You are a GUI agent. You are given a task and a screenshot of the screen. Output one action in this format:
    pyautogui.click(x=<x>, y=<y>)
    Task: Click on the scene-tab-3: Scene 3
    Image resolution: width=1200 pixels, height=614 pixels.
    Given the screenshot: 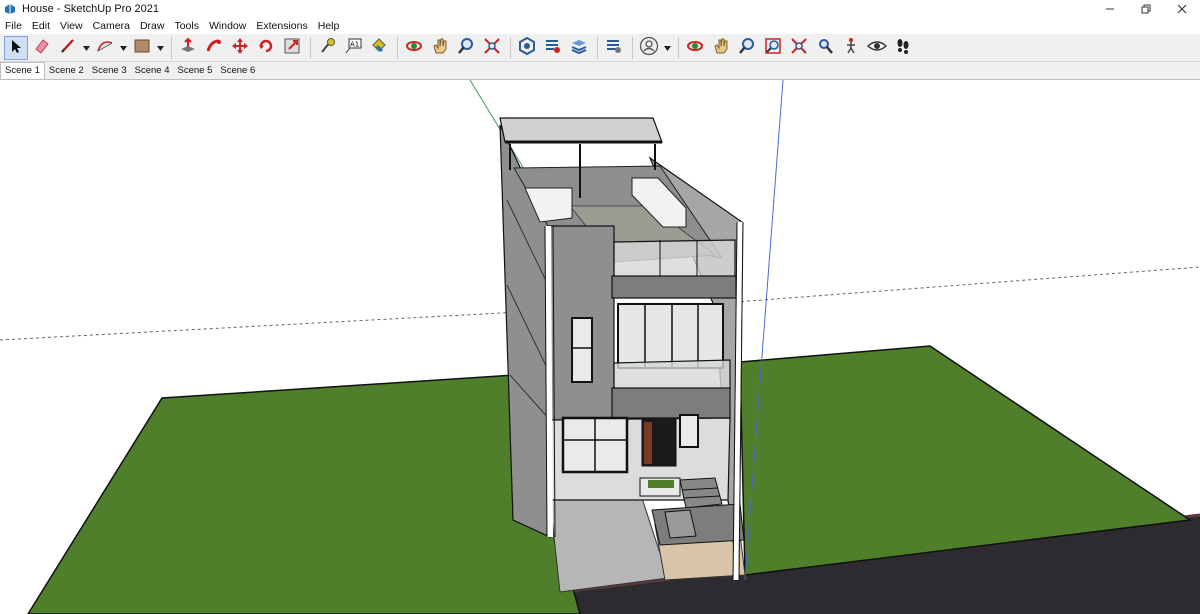 What is the action you would take?
    pyautogui.click(x=109, y=72)
    